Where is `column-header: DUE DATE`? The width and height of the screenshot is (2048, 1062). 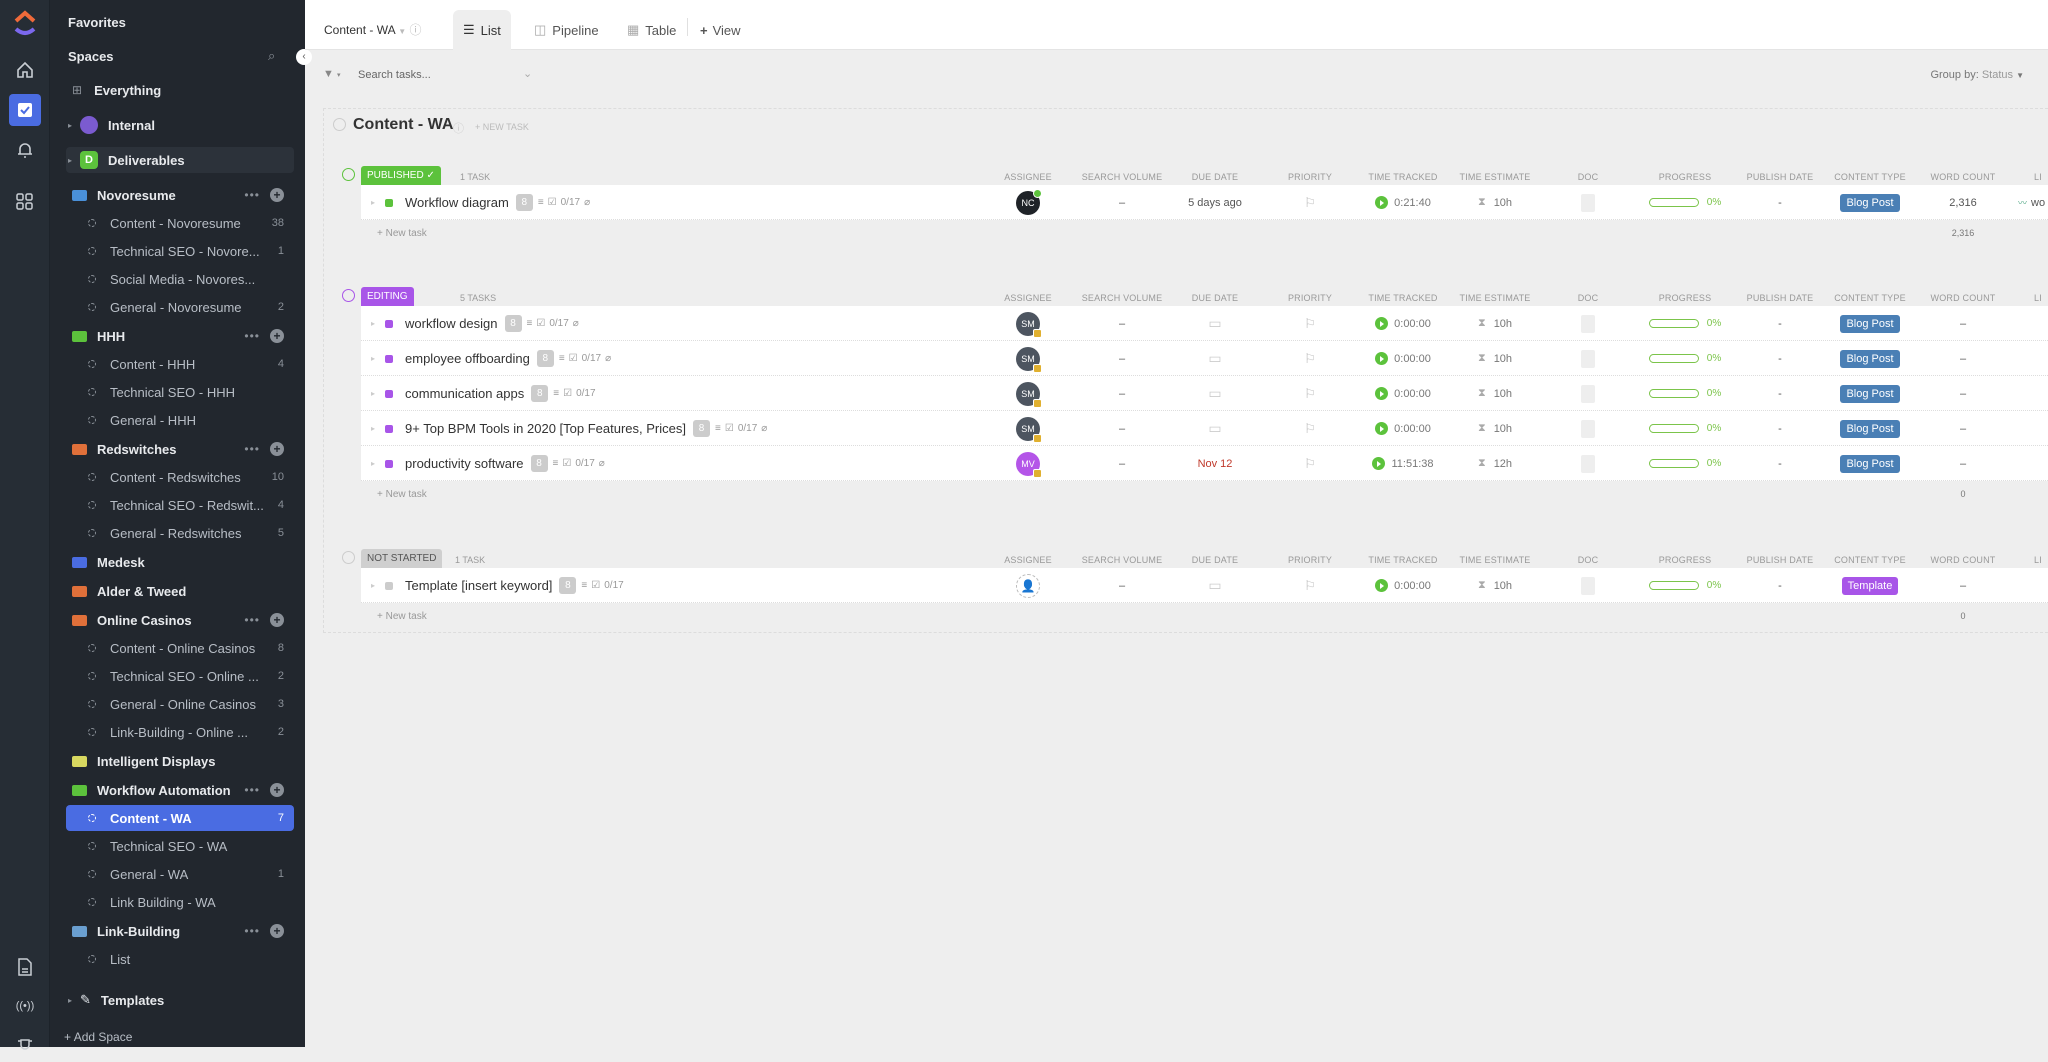 column-header: DUE DATE is located at coordinates (1215, 298).